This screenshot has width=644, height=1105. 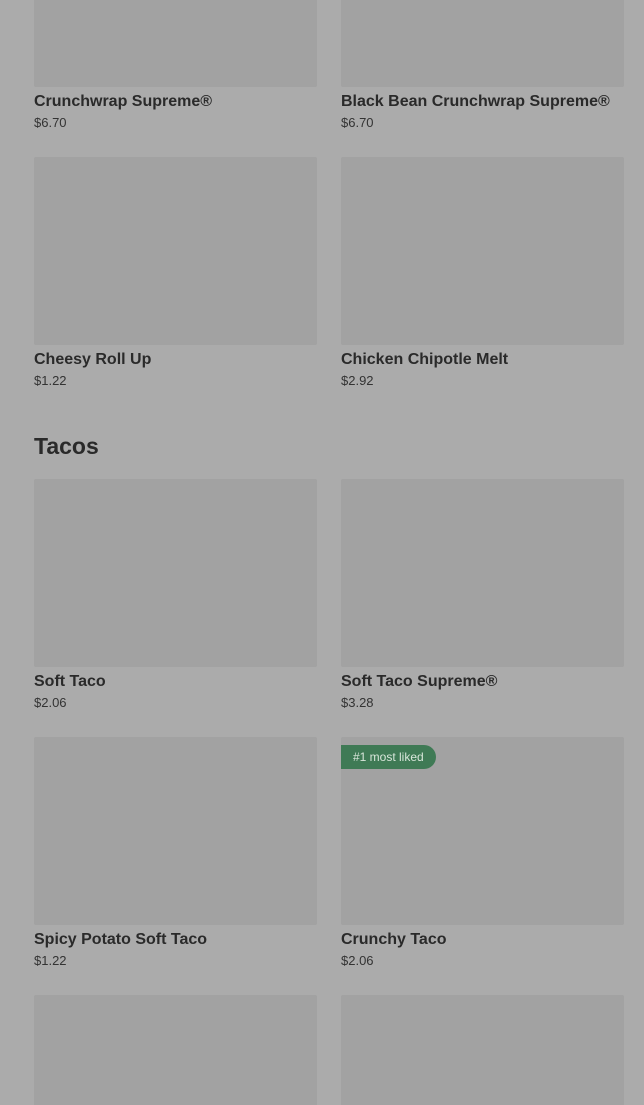 I want to click on item-price: $2.92, so click(x=357, y=380).